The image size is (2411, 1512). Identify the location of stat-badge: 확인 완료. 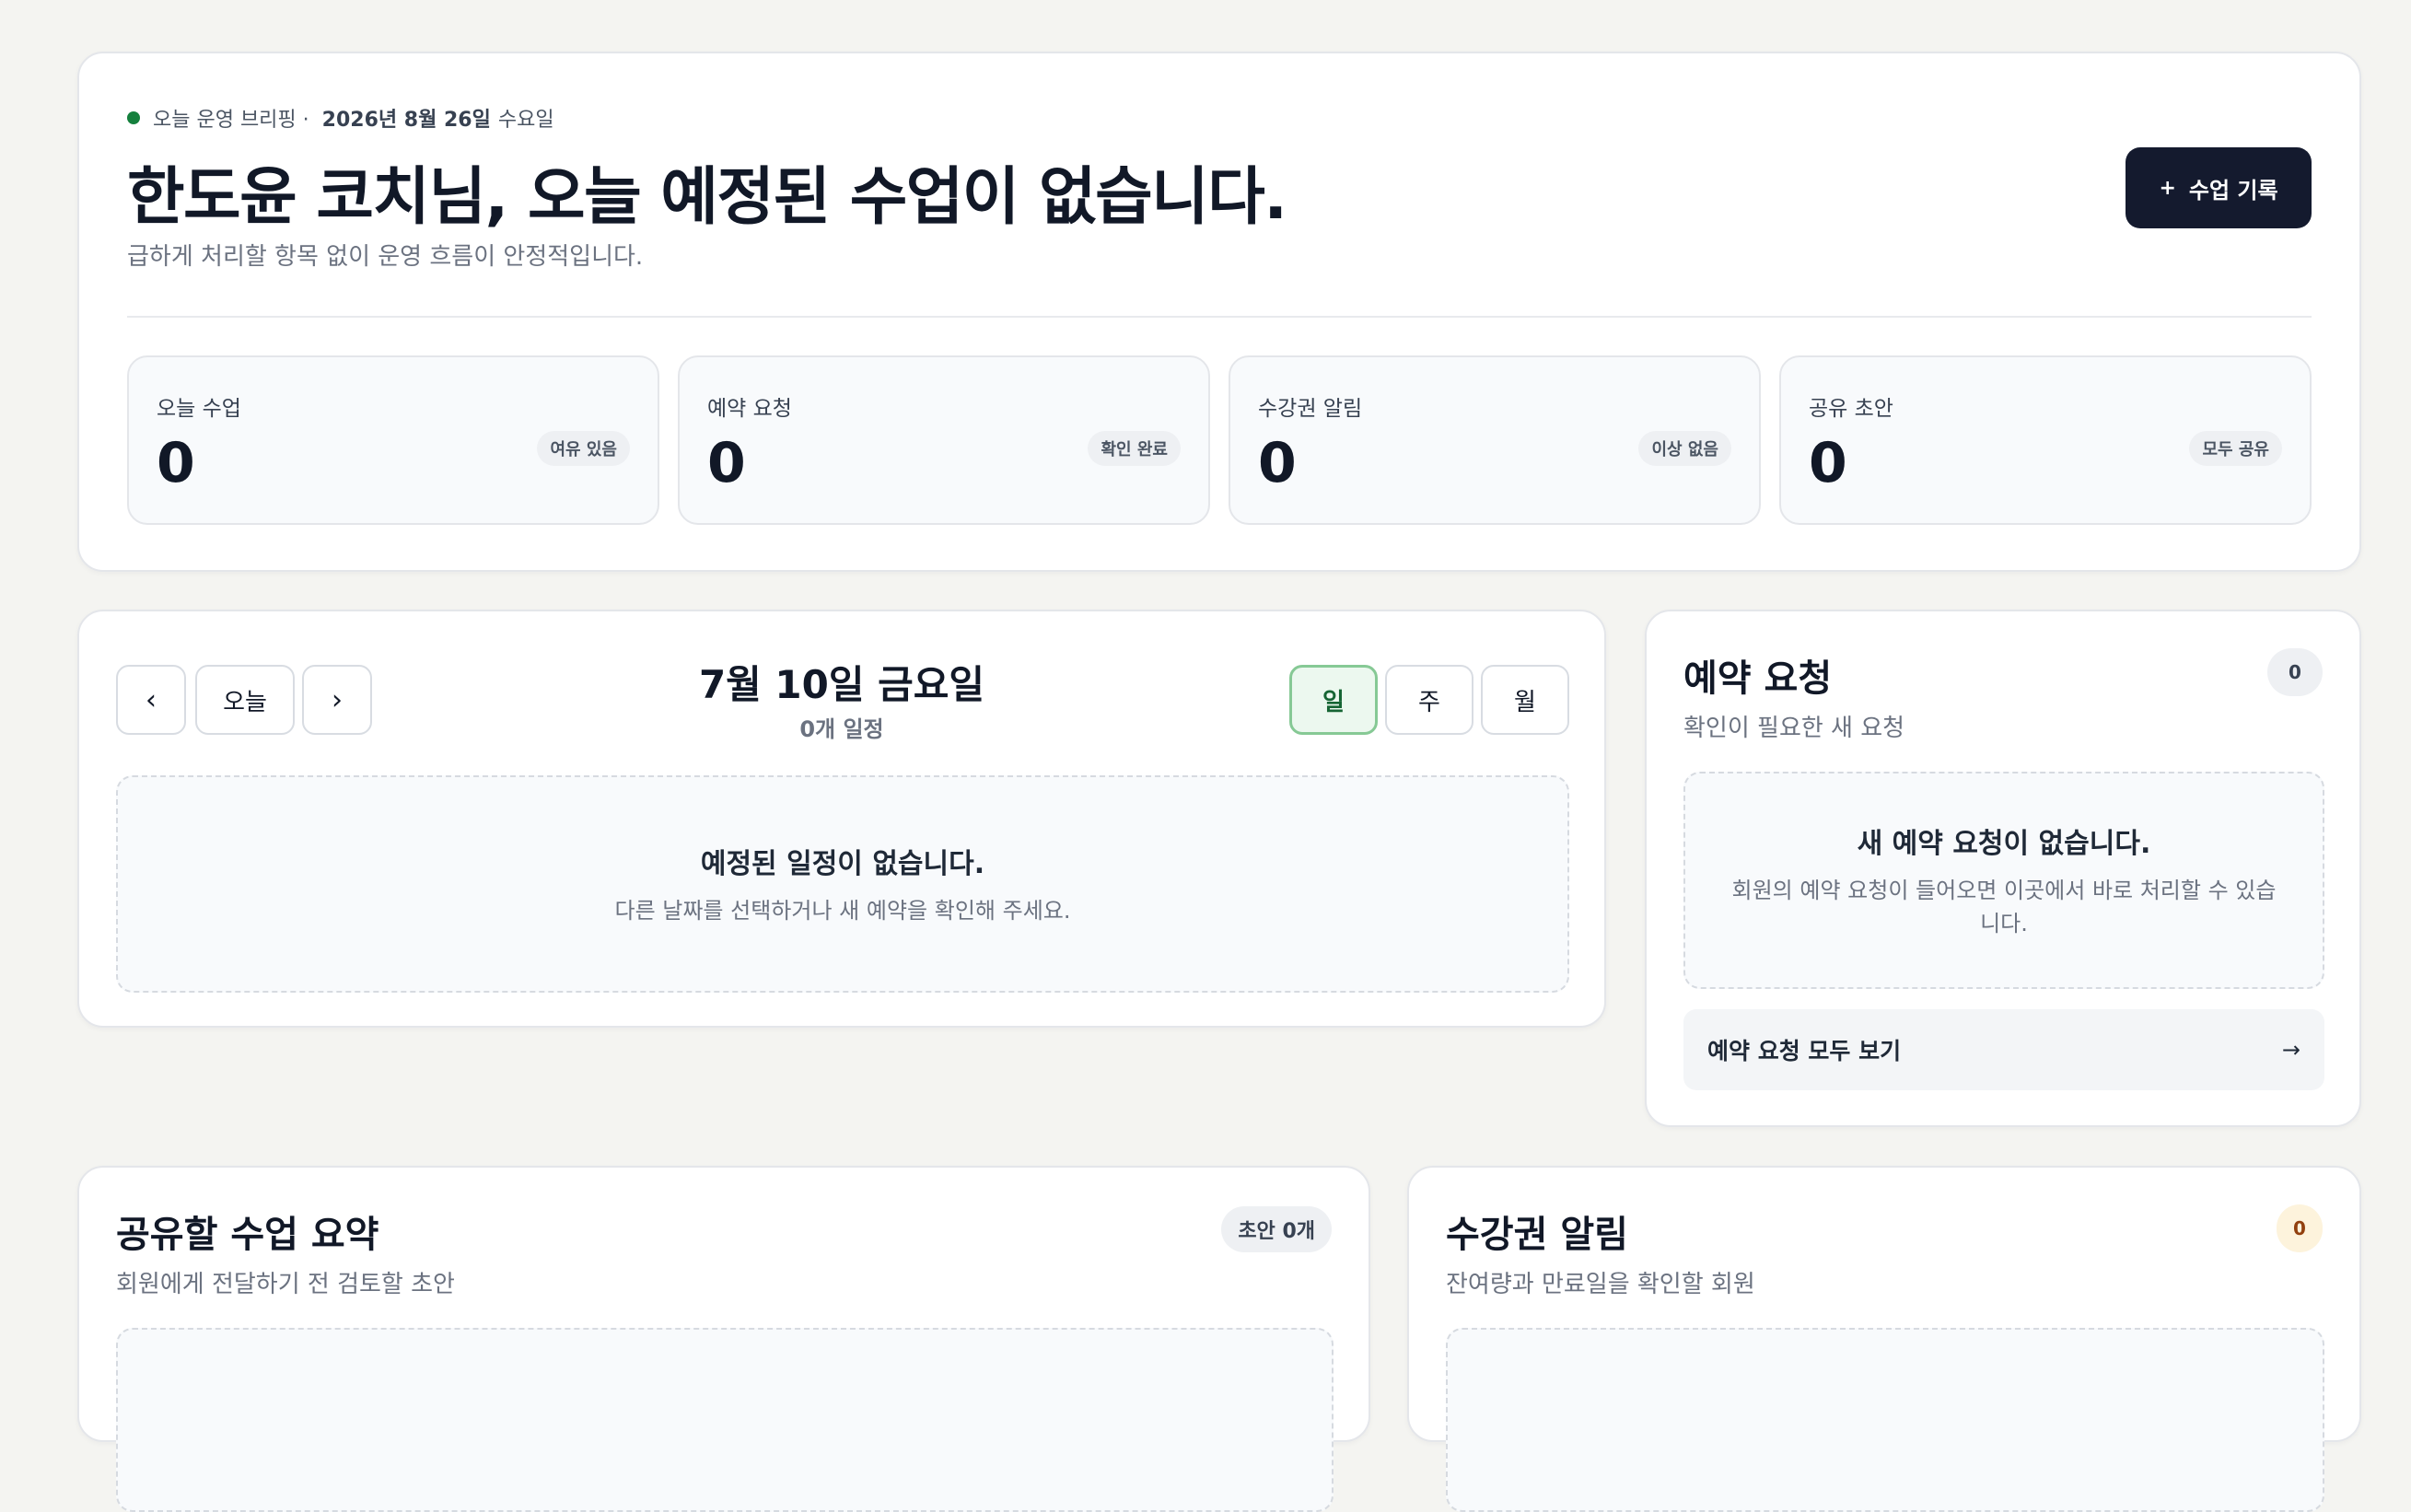
(1134, 448).